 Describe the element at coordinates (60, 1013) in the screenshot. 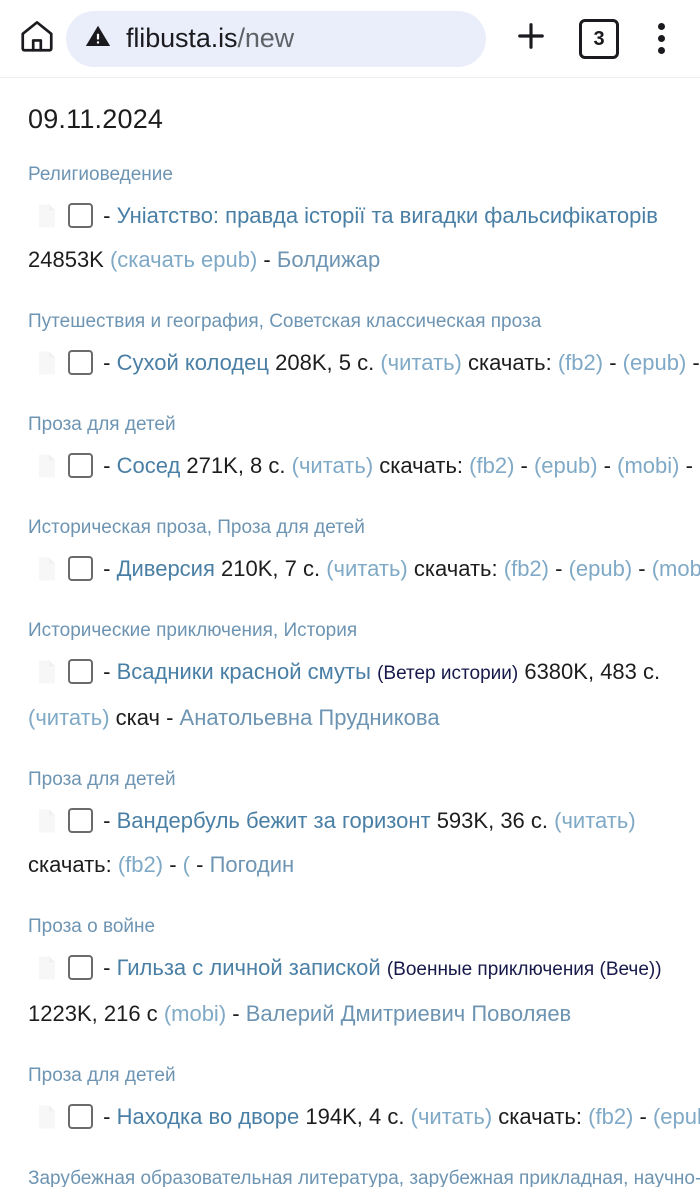

I see `book-size: 1223K` at that location.